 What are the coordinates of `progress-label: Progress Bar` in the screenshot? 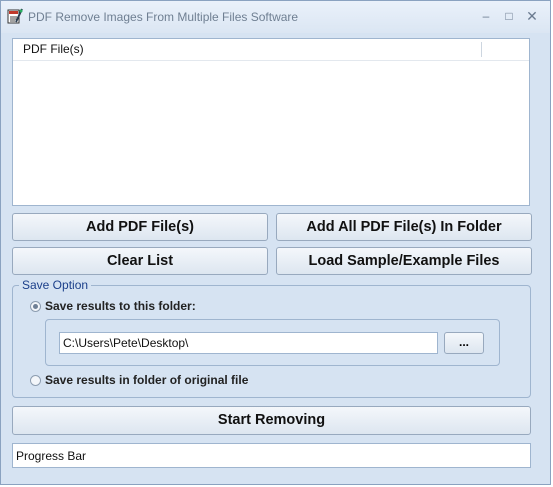 It's located at (51, 456).